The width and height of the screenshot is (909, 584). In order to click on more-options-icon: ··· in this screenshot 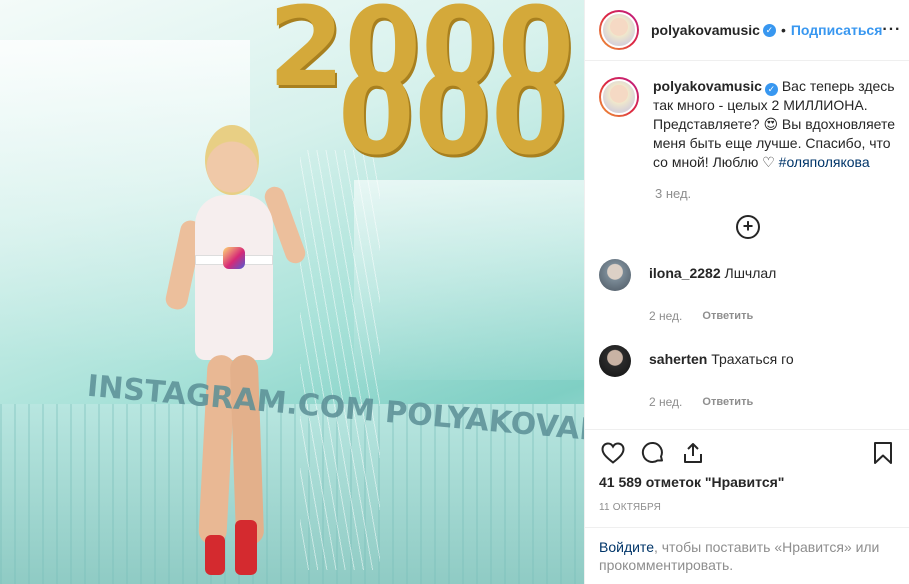, I will do `click(891, 30)`.